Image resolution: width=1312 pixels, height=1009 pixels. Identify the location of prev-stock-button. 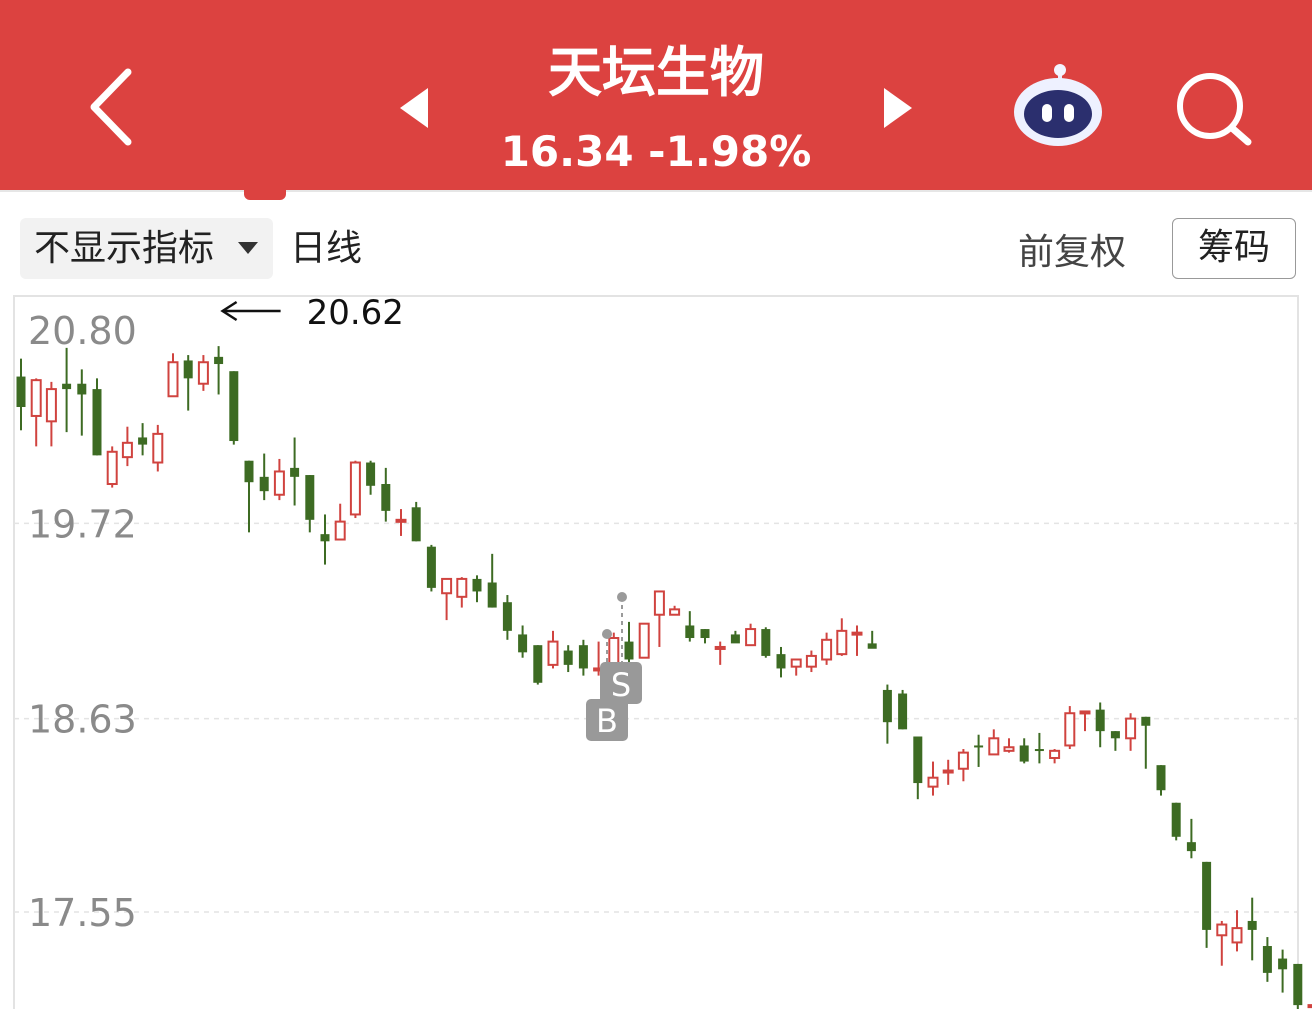
(416, 108).